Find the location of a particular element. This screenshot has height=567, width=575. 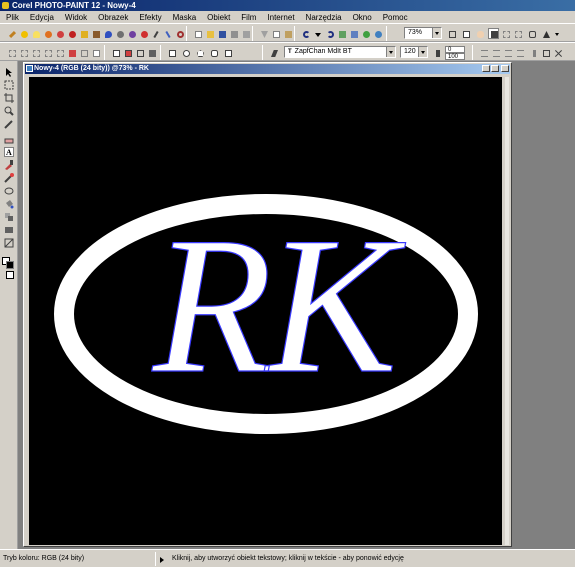

align-center-icon is located at coordinates (495, 52).